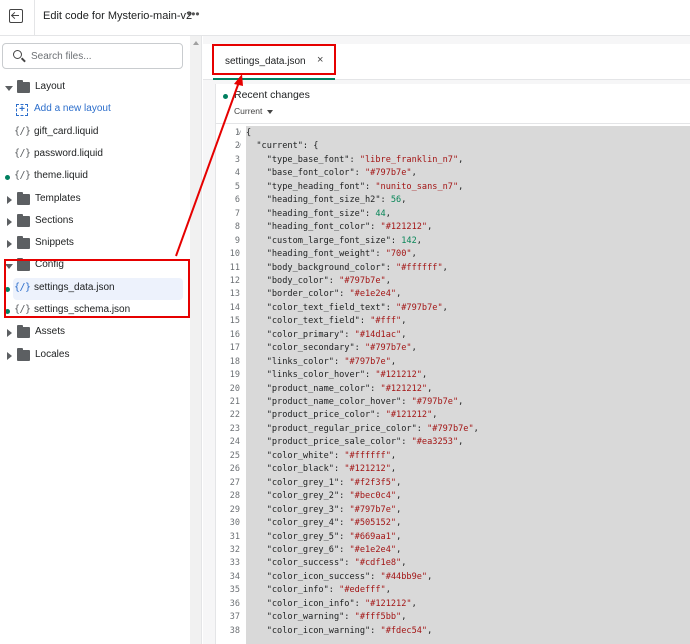 The width and height of the screenshot is (690, 644). What do you see at coordinates (16, 16) in the screenshot?
I see `exit-icon` at bounding box center [16, 16].